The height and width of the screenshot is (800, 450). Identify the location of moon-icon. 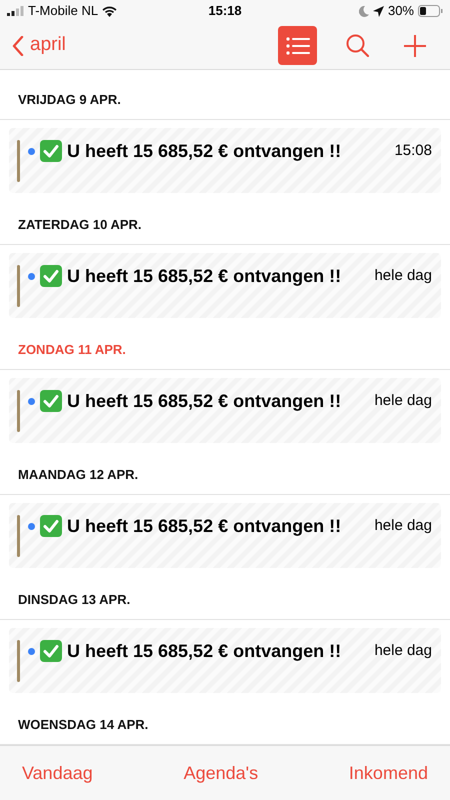
(363, 11).